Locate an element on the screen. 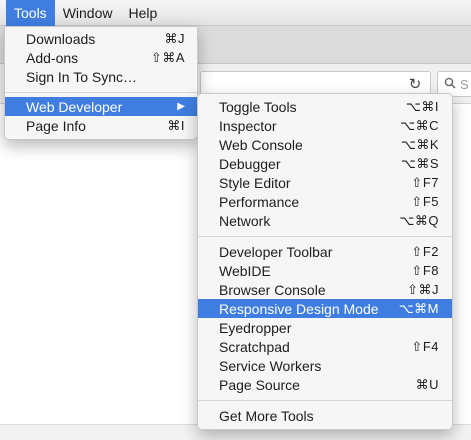 The height and width of the screenshot is (440, 471). menu-item-shortcut: ⇧⌘J is located at coordinates (423, 289).